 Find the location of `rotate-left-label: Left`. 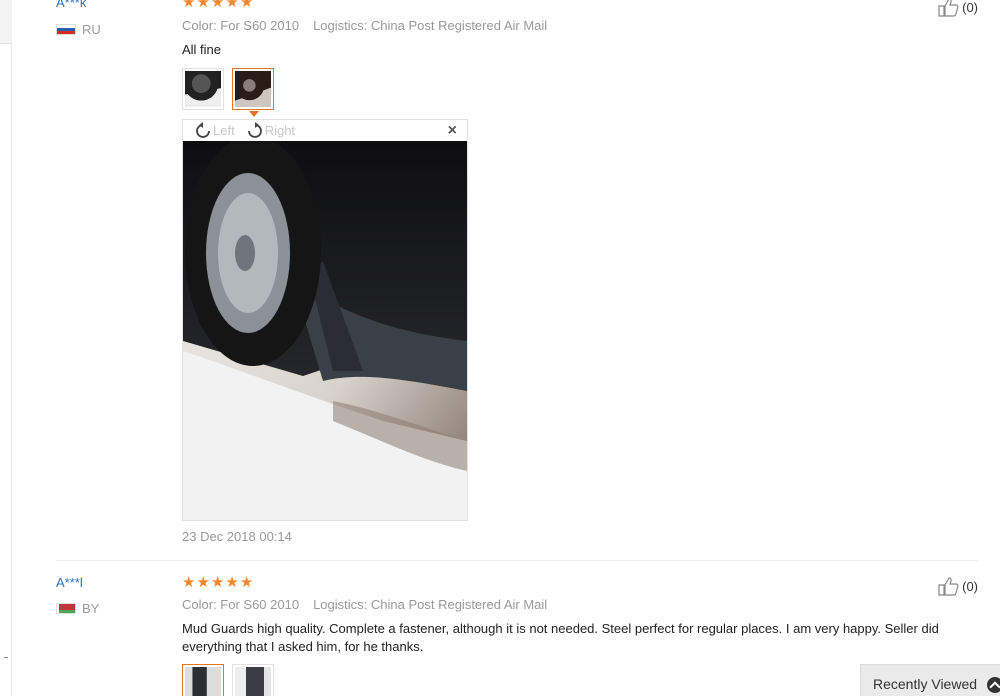

rotate-left-label: Left is located at coordinates (224, 130).